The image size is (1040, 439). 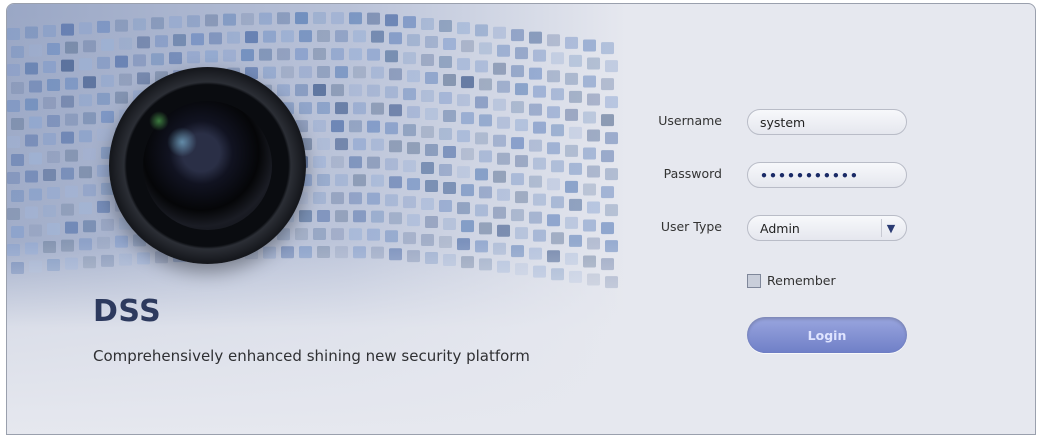 I want to click on lens-glint-green, so click(x=159, y=121).